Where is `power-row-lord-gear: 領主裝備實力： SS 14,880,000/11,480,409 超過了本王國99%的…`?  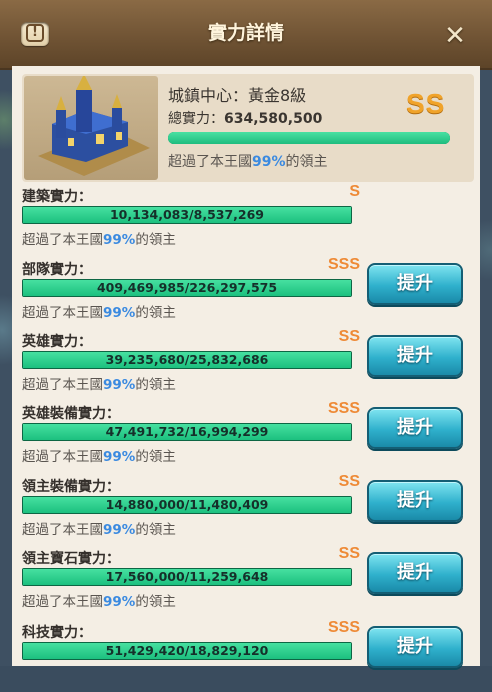 power-row-lord-gear: 領主裝備實力： SS 14,880,000/11,480,409 超過了本王國99%的… is located at coordinates (250, 509).